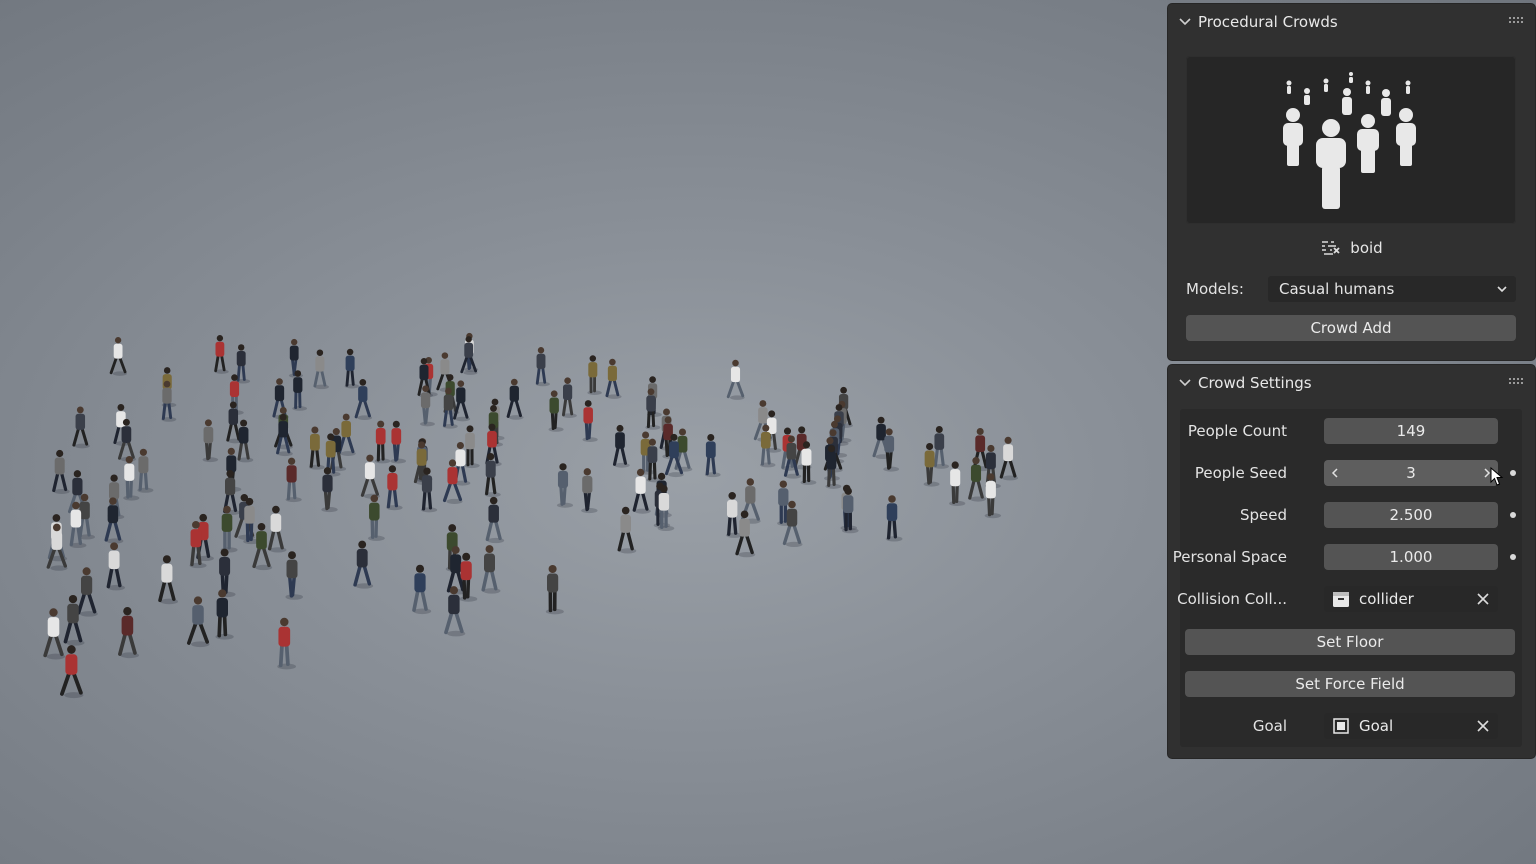 Image resolution: width=1536 pixels, height=864 pixels. I want to click on mouse-cursor-icon, so click(1497, 476).